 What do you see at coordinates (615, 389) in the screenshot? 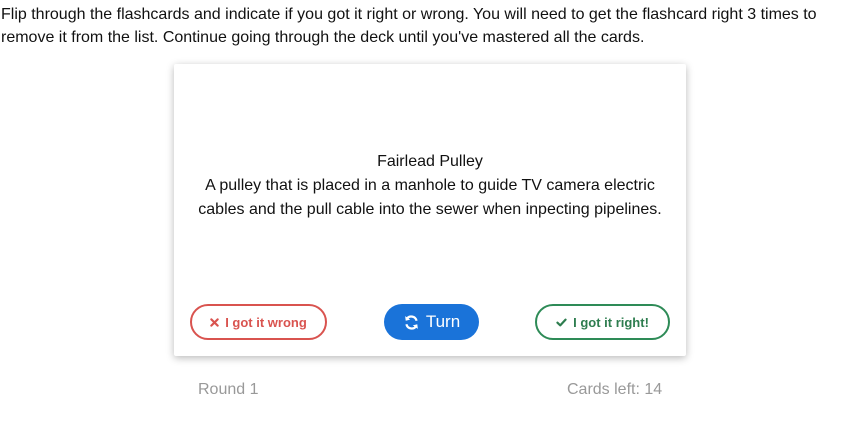
I see `cards-left-counter: Cards left: 14` at bounding box center [615, 389].